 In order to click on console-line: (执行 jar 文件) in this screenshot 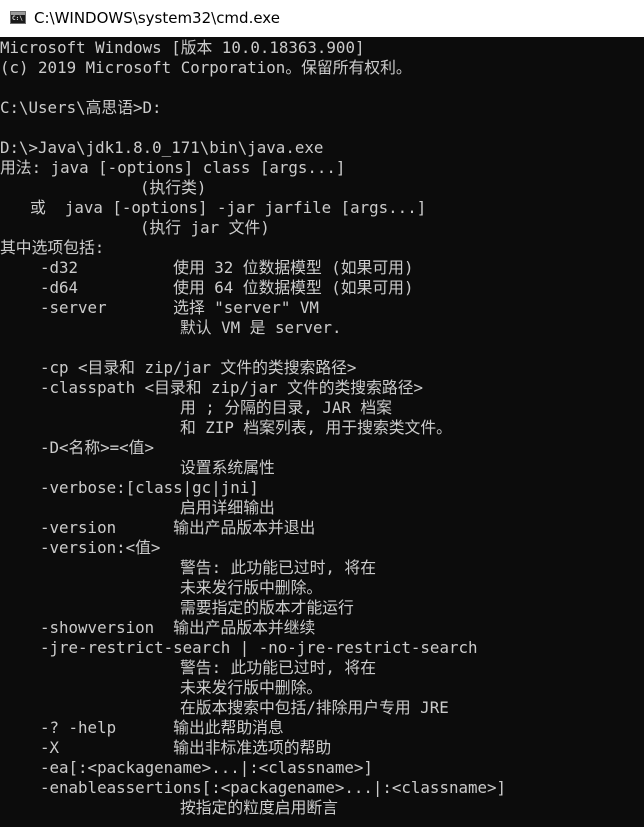, I will do `click(205, 227)`.